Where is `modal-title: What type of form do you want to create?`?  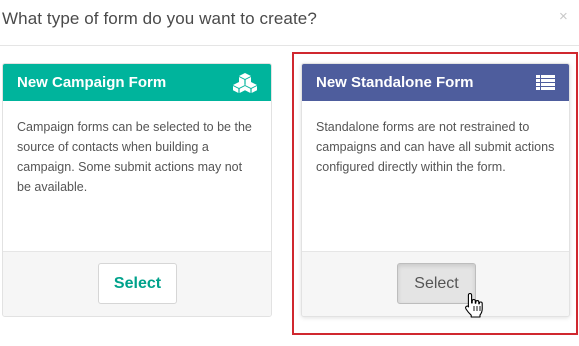
modal-title: What type of form do you want to create? is located at coordinates (159, 18).